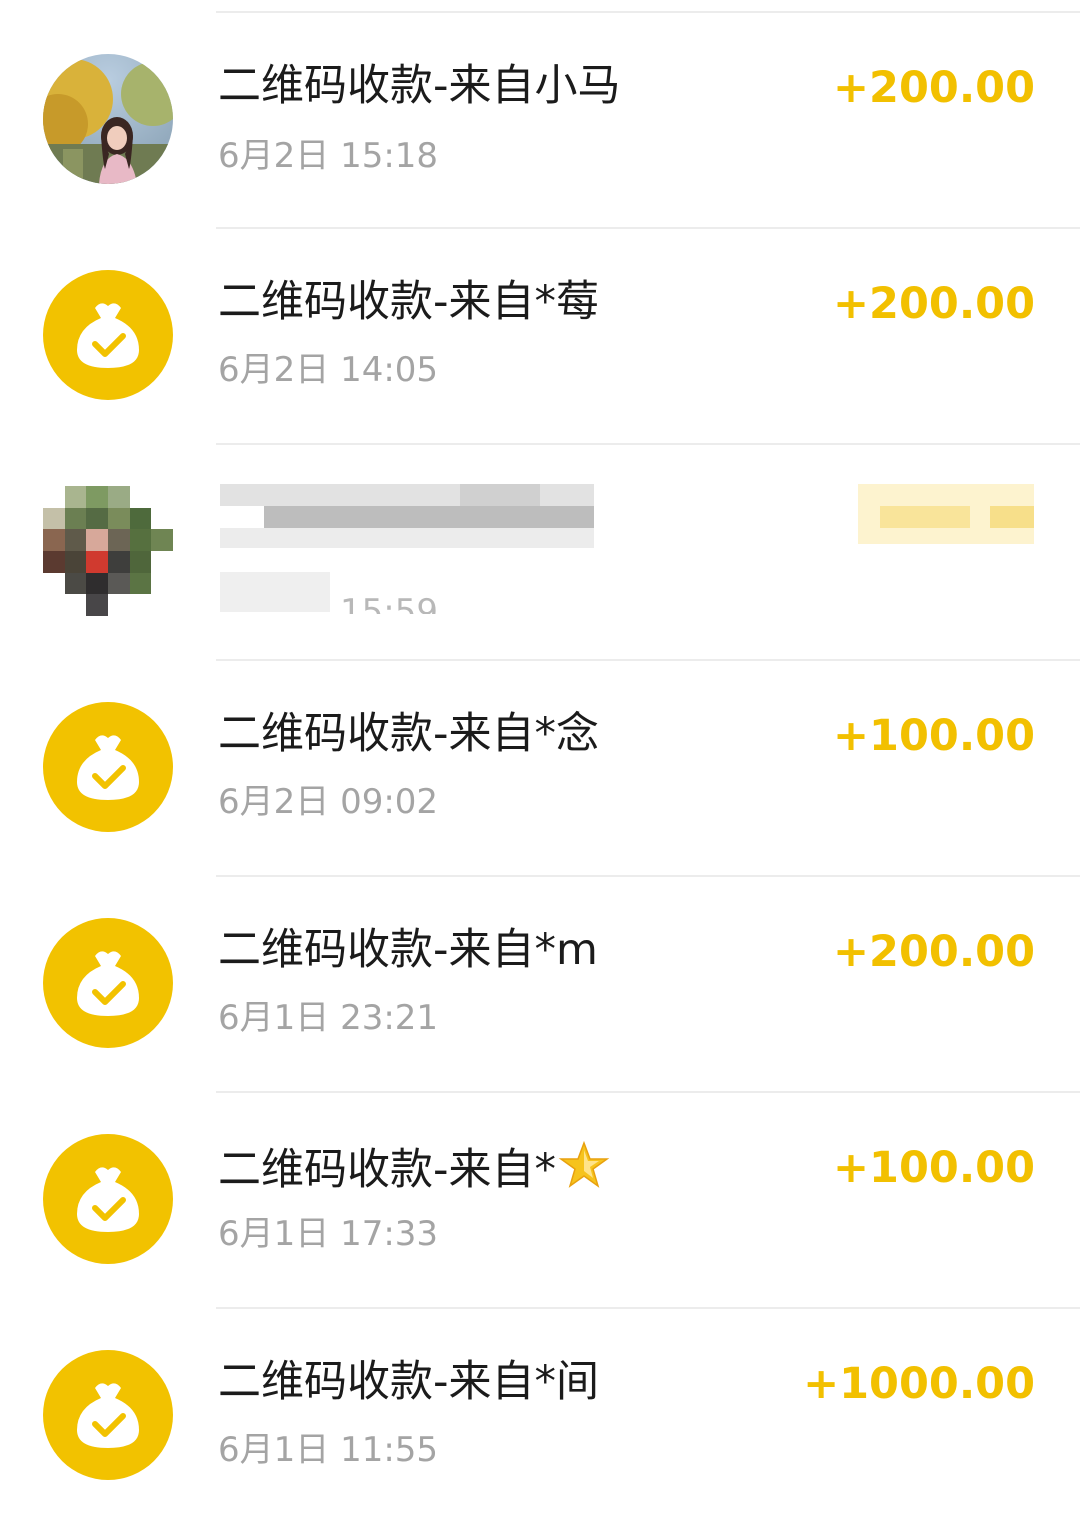  I want to click on photo-avatar-icon, so click(108, 119).